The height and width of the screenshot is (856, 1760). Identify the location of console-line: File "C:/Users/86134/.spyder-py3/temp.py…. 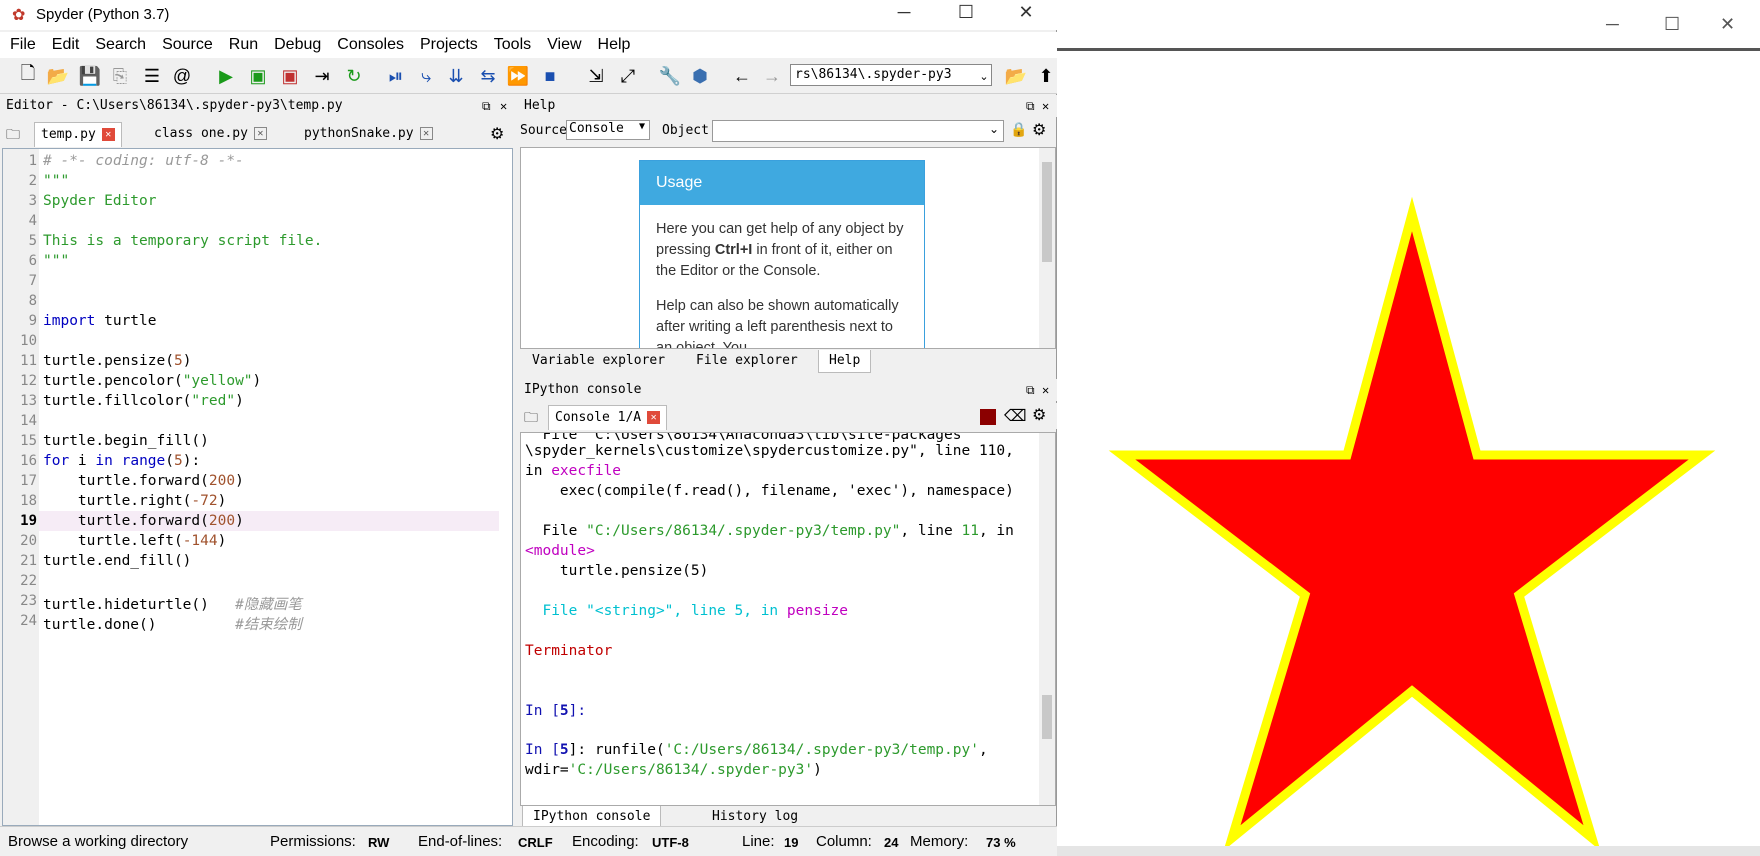
(769, 531).